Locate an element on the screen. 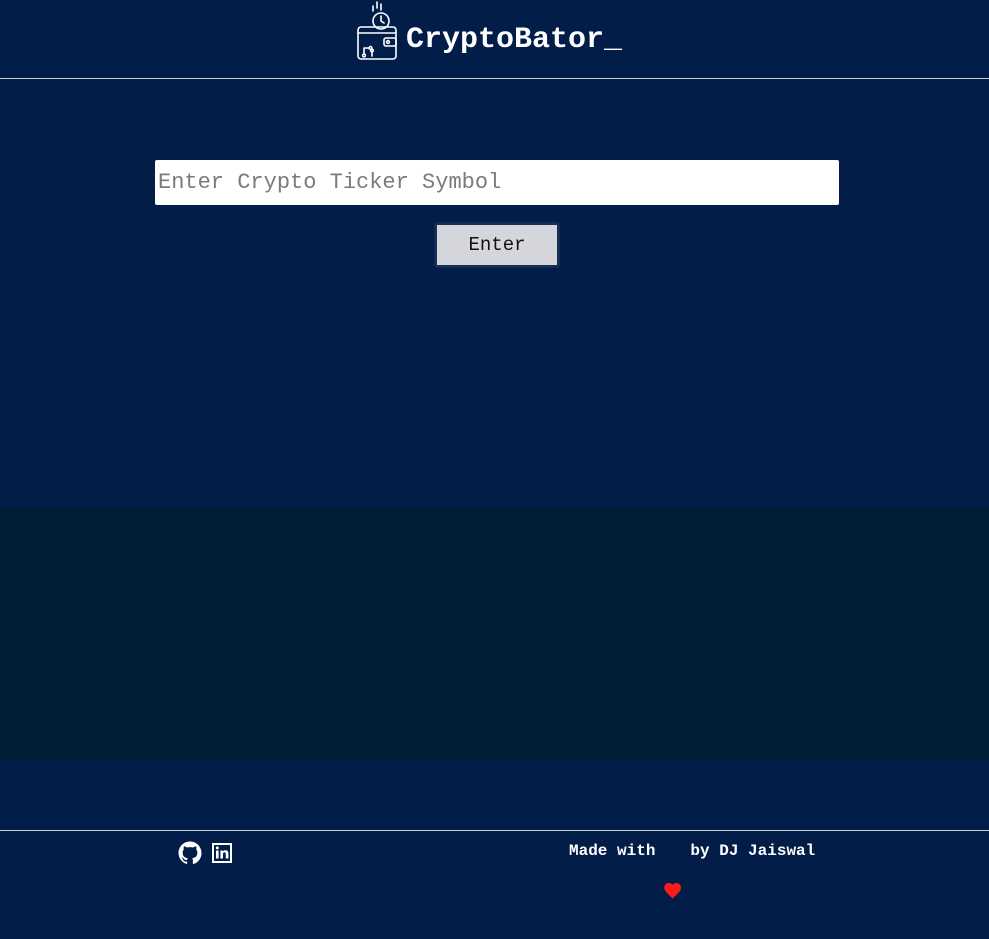 This screenshot has height=939, width=989. app-header: CryptoBator_ is located at coordinates (494, 39).